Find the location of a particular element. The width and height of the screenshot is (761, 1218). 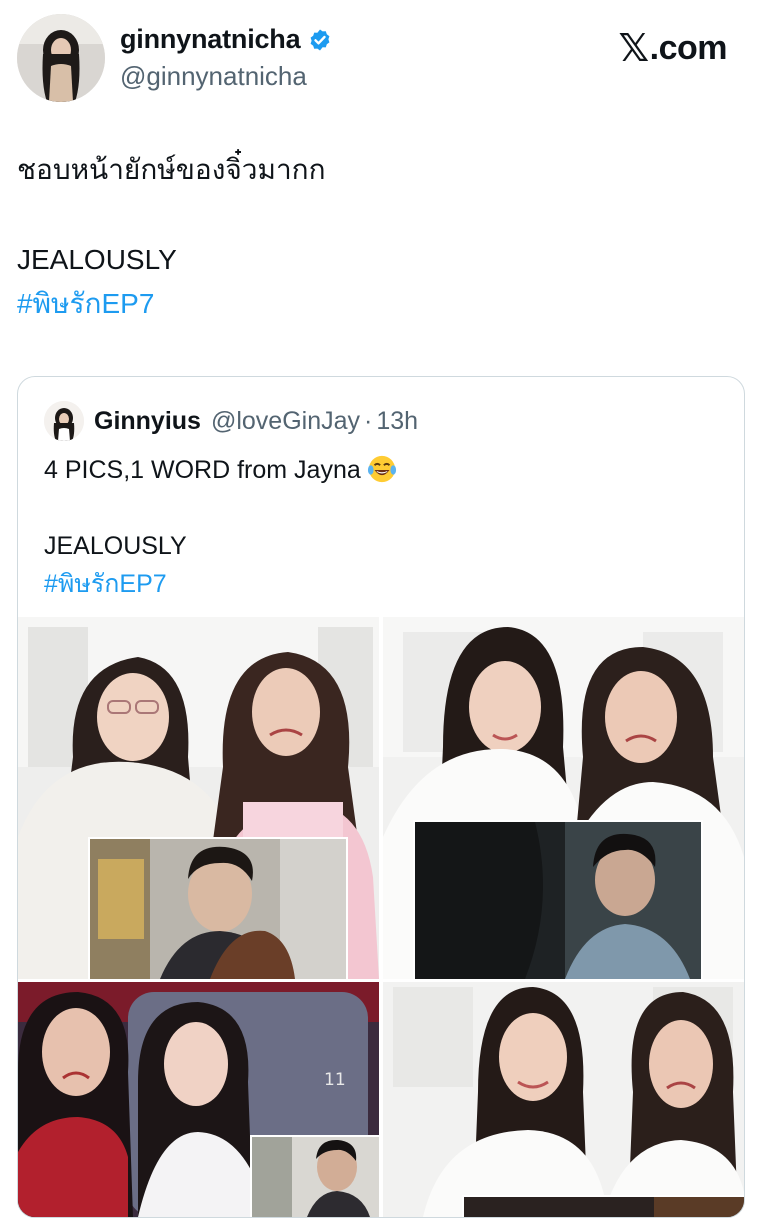

x-mark-icon: 𝕏 is located at coordinates (634, 49).